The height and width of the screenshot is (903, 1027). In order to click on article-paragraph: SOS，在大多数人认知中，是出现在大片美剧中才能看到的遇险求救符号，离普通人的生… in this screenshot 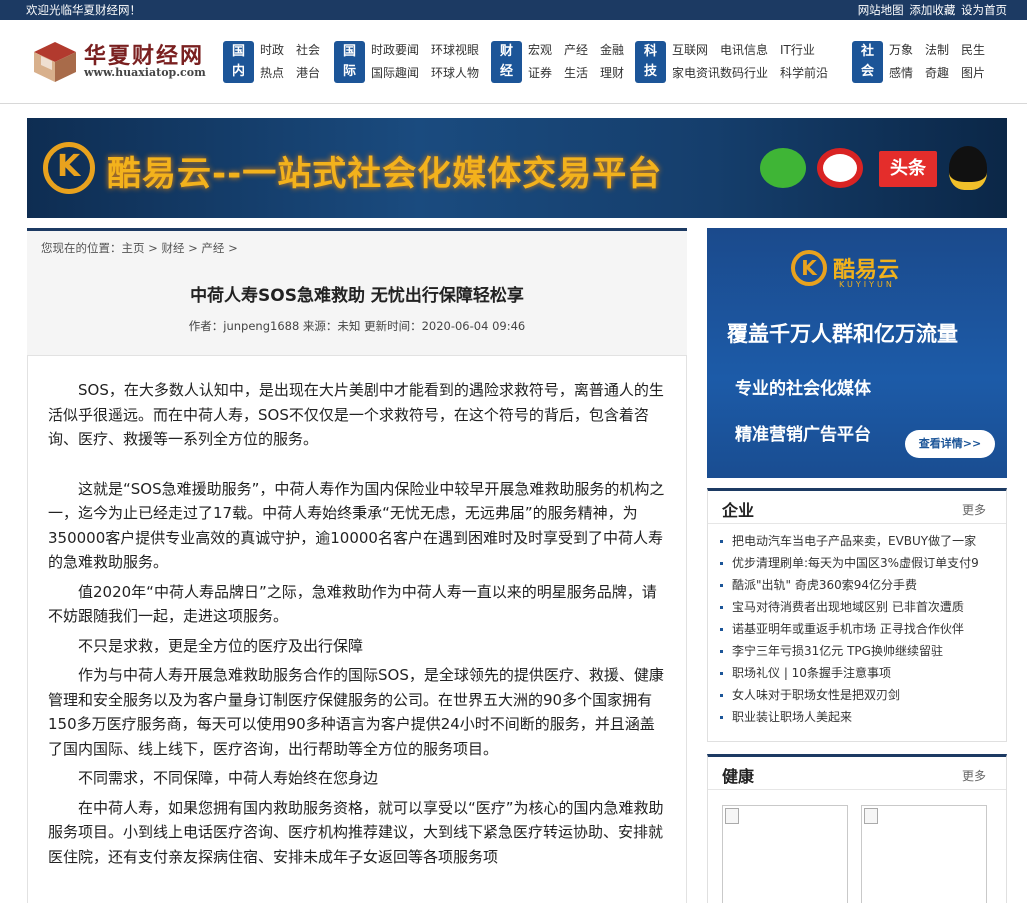, I will do `click(356, 414)`.